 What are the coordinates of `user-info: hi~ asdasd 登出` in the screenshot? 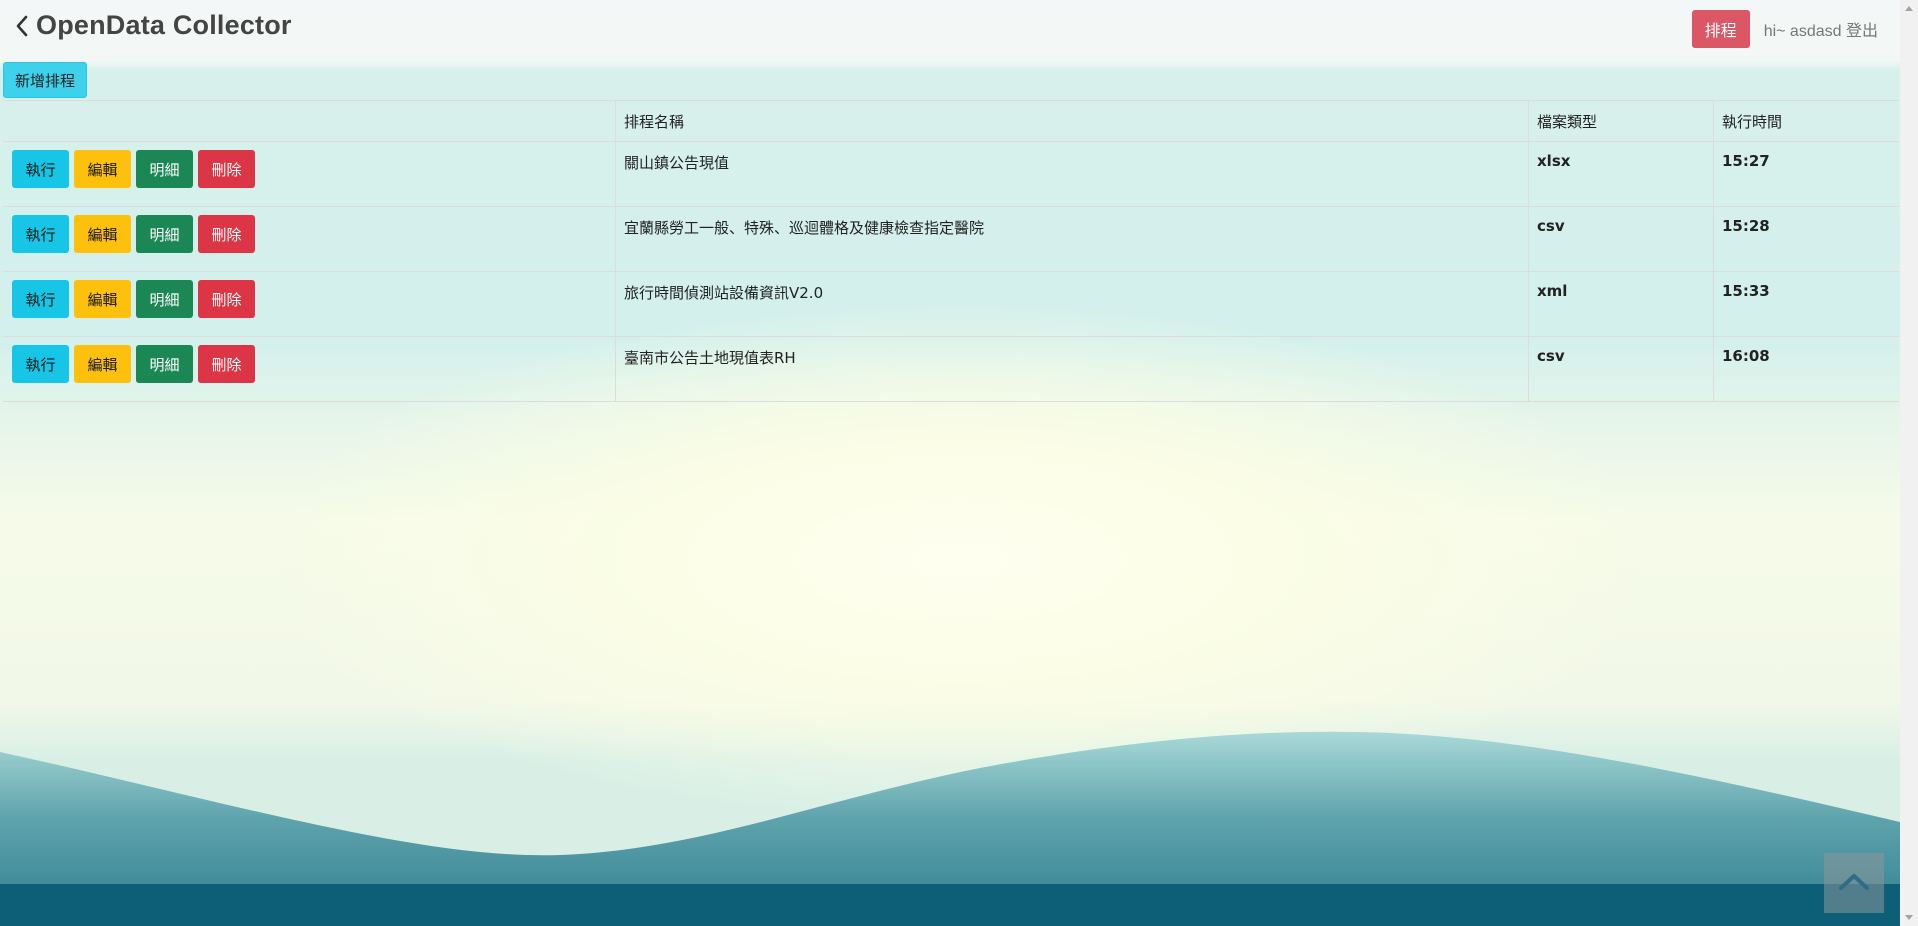 It's located at (1821, 29).